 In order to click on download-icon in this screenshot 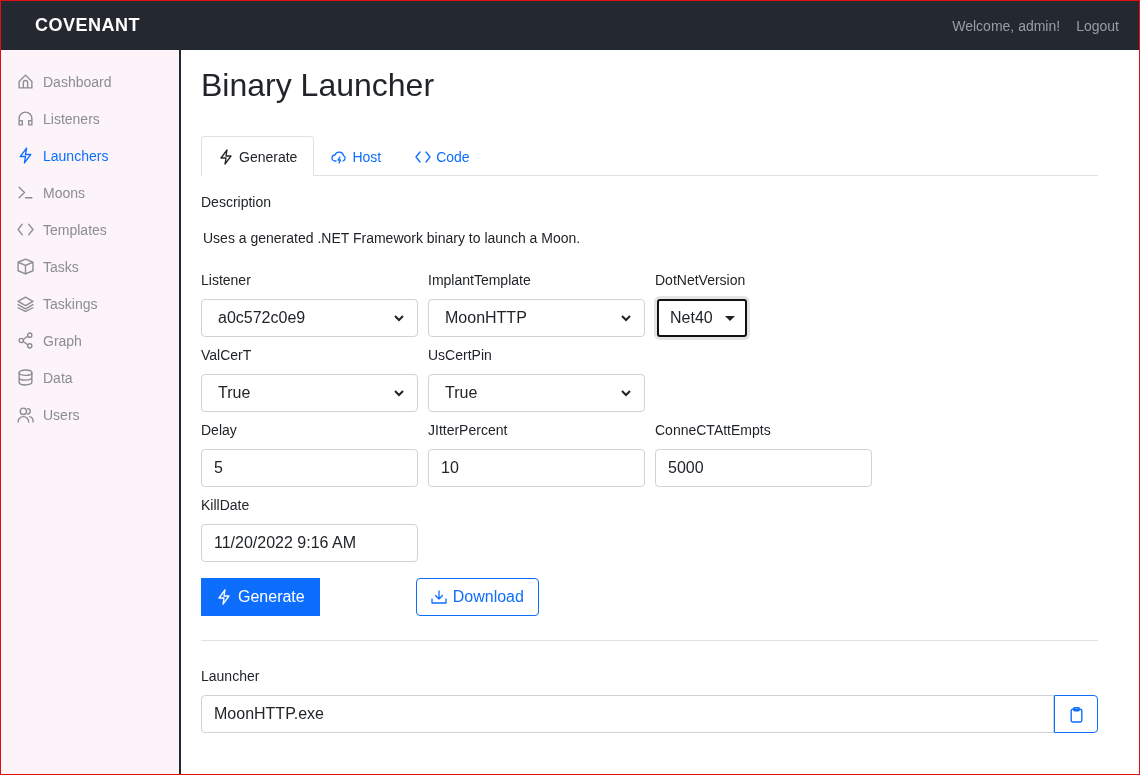, I will do `click(438, 597)`.